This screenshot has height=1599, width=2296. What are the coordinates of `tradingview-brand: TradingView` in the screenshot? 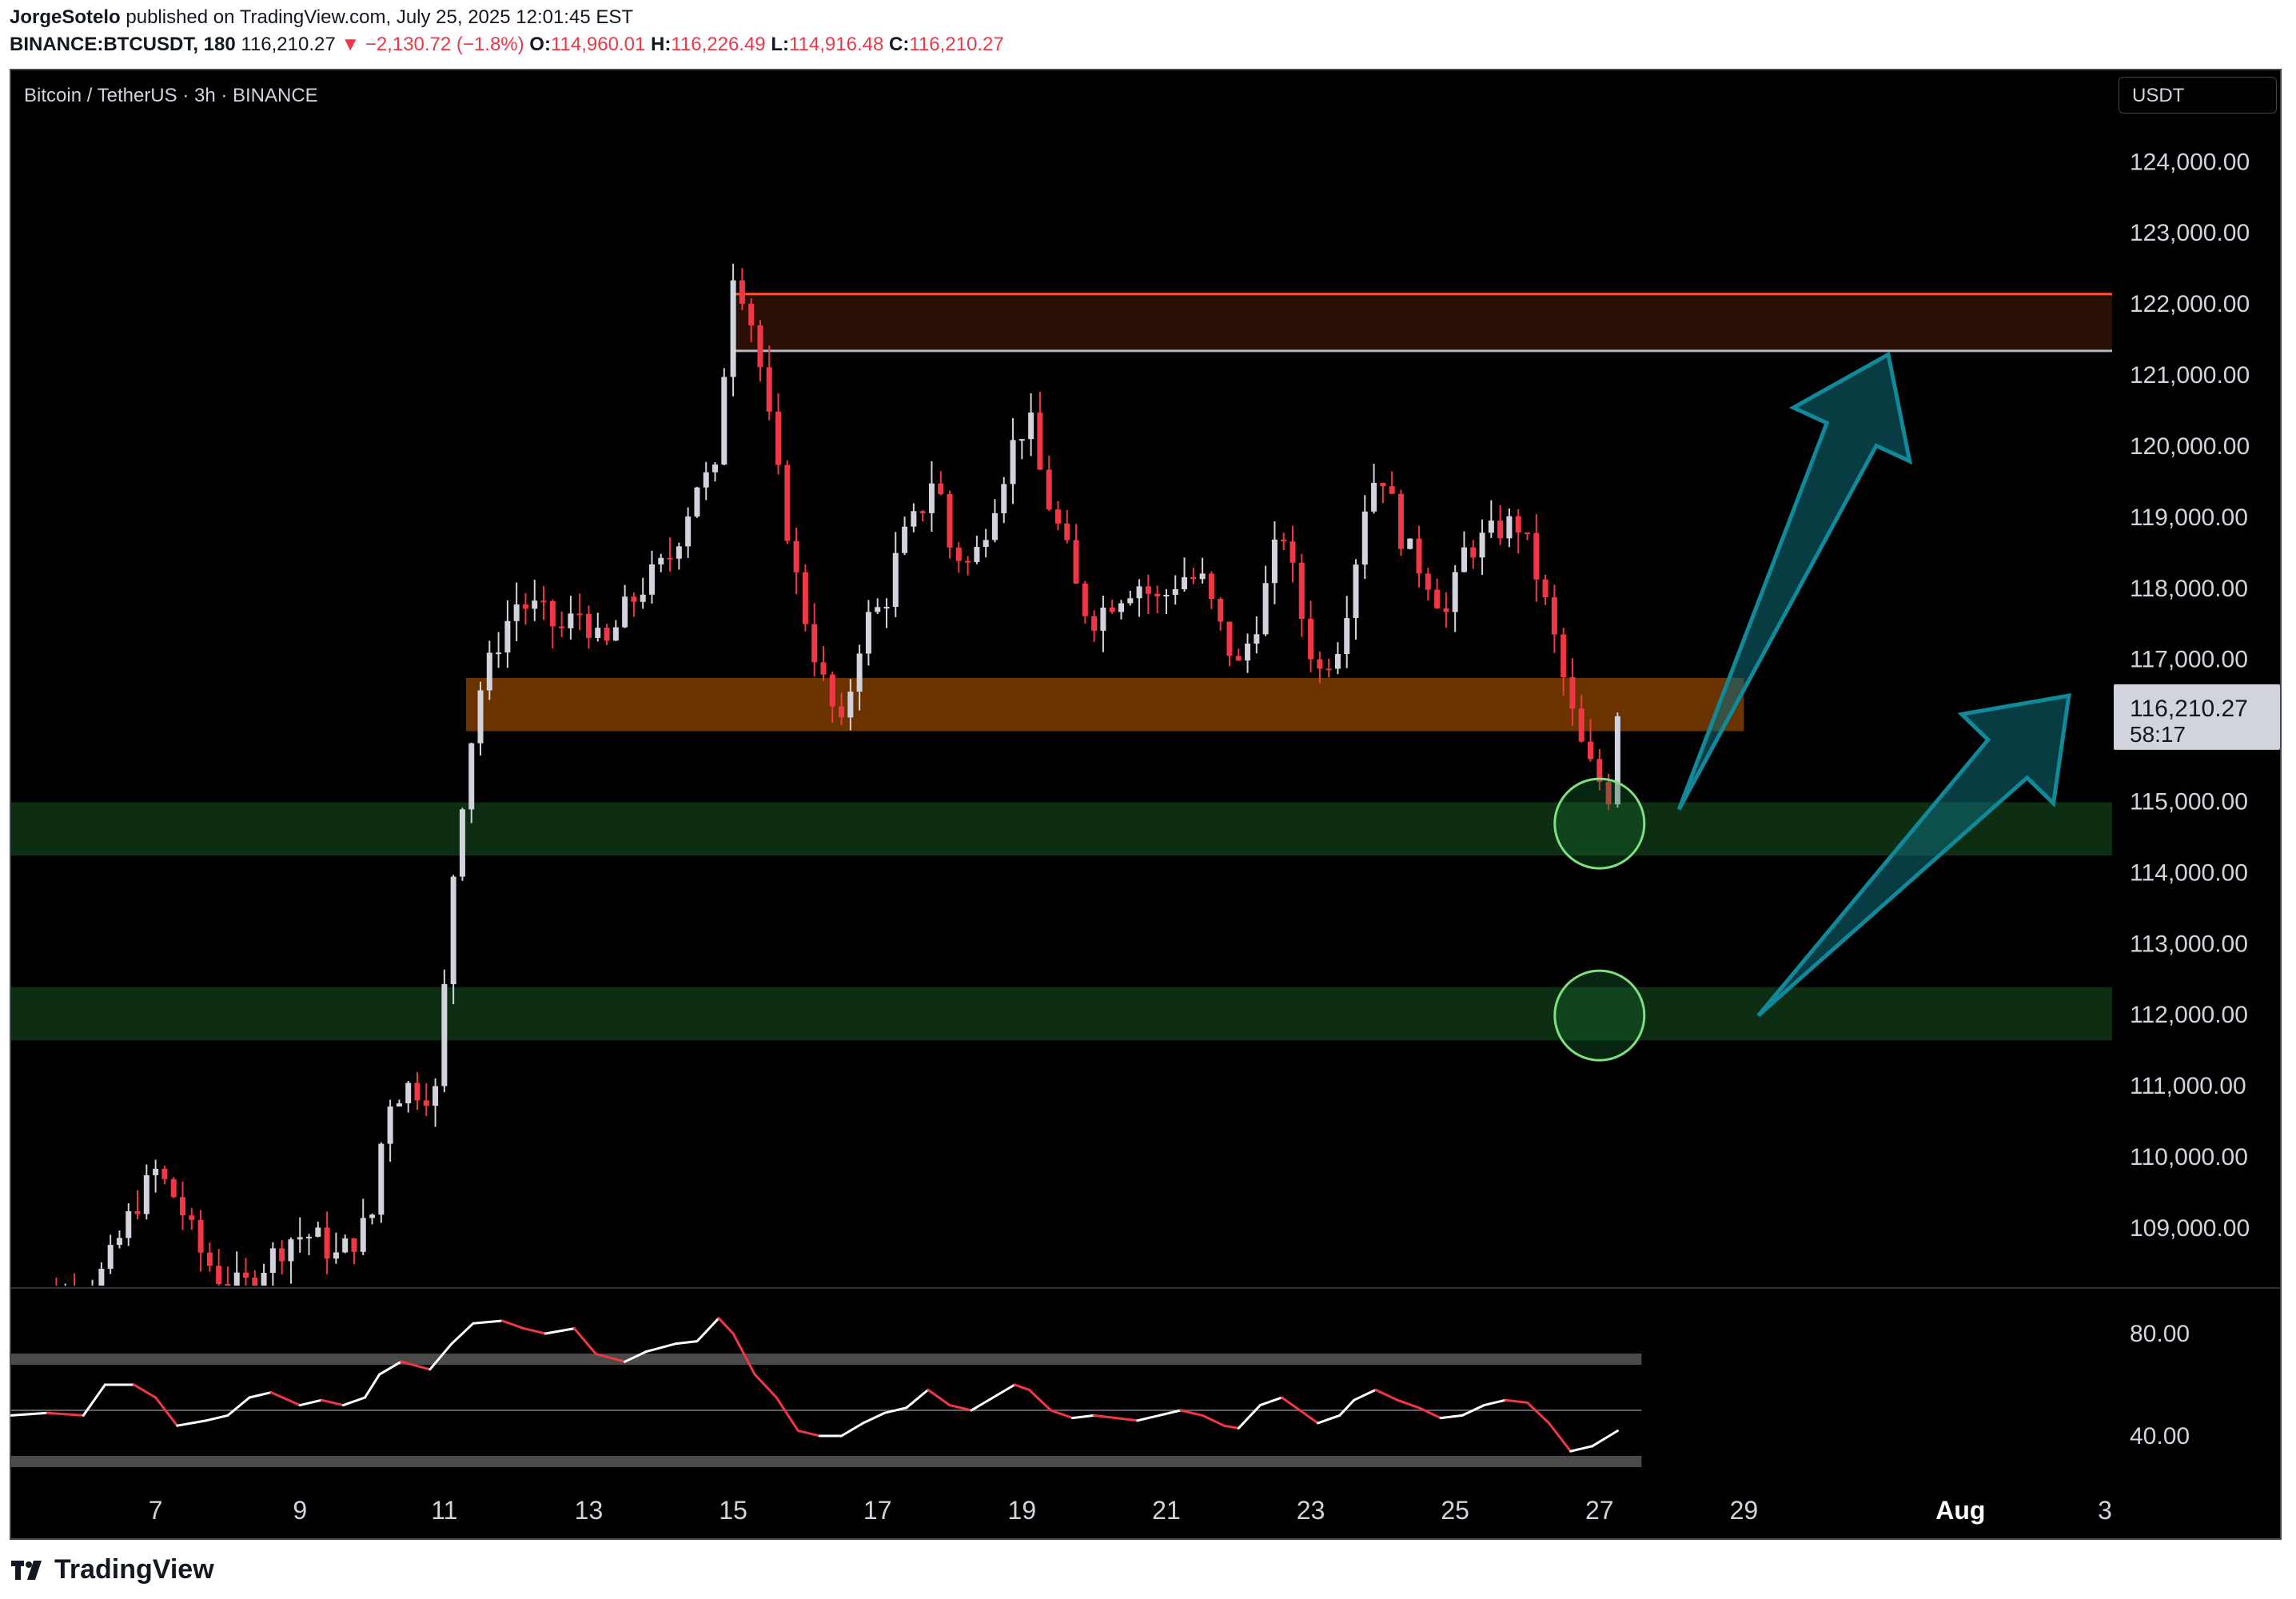 It's located at (112, 1569).